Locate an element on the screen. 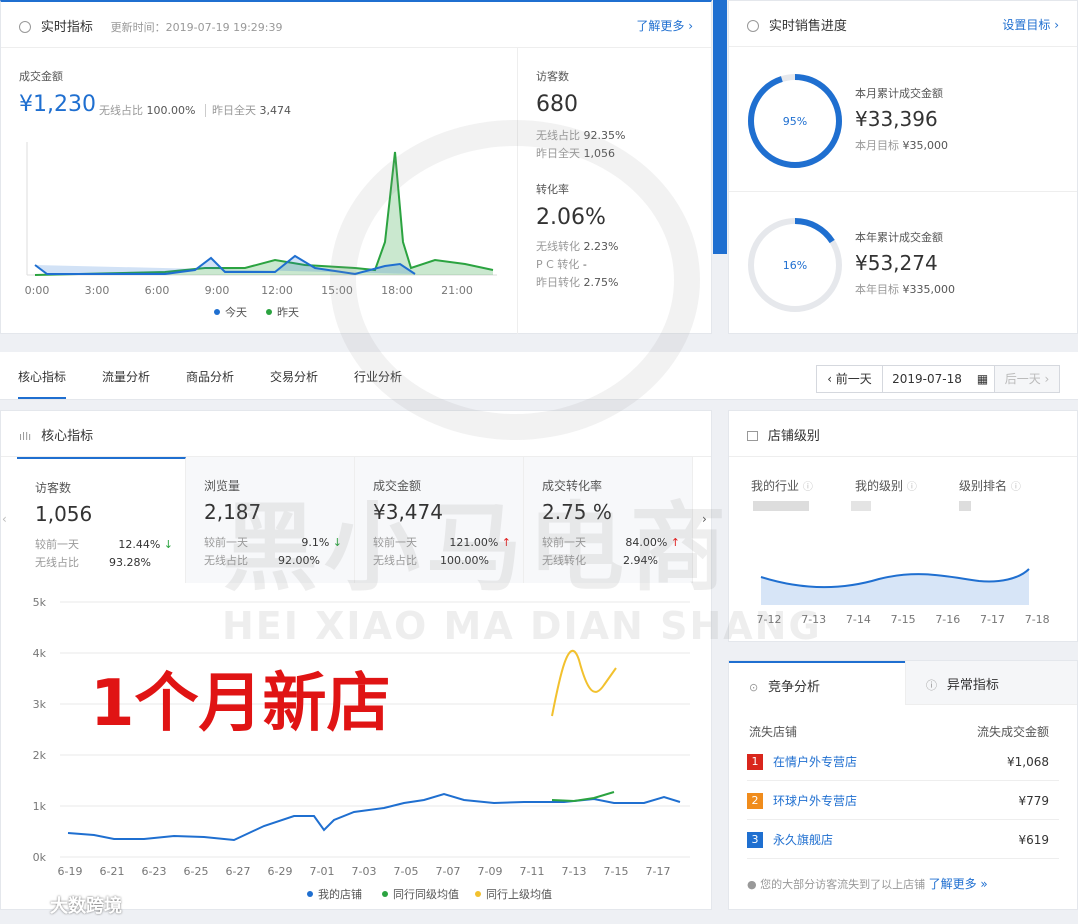 Image resolution: width=1078 pixels, height=924 pixels. kpi-sub-value: 100.00% is located at coordinates (464, 560).